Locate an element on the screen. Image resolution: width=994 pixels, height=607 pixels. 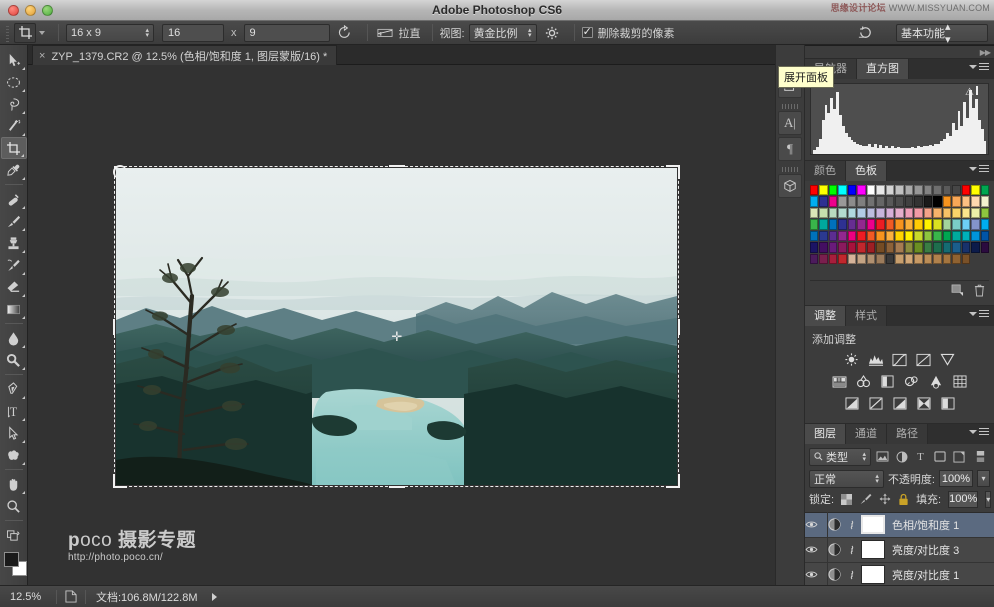
layer-mask-thumbnail is located at coordinates (873, 550).